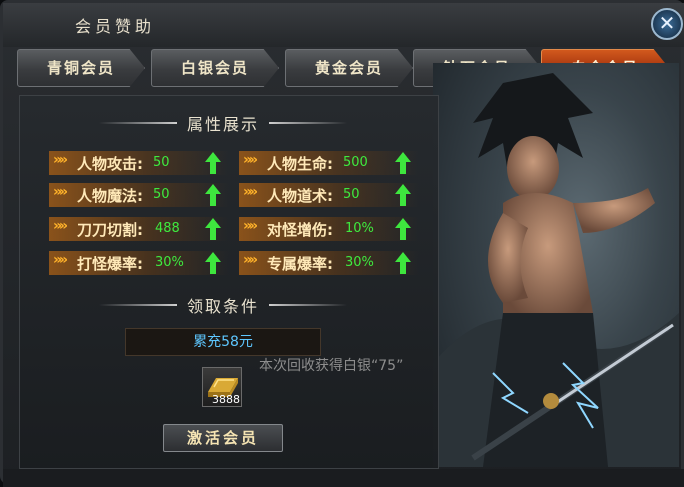 Image resolution: width=684 pixels, height=487 pixels. I want to click on attr-row: »» 打怪爆率: 30%, so click(139, 263).